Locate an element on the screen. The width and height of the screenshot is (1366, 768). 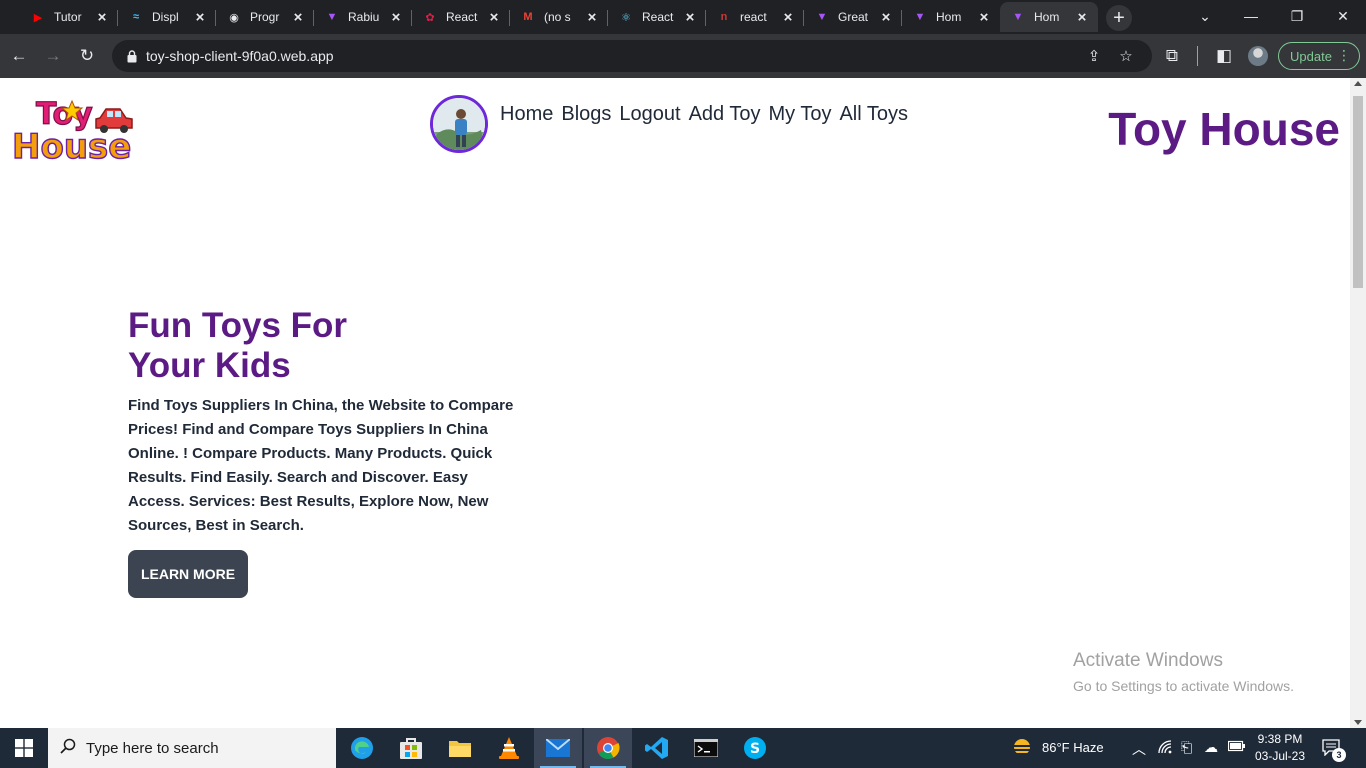
scroll-up-arrow-icon is located at coordinates (1358, 83).